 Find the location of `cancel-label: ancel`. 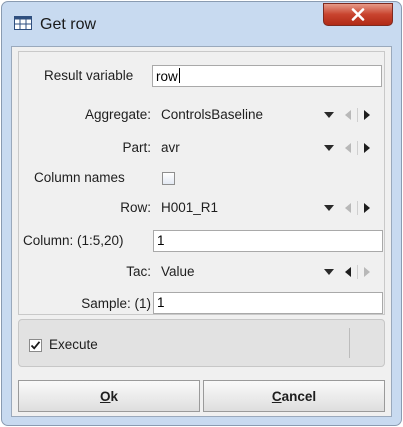

cancel-label: ancel is located at coordinates (299, 396).